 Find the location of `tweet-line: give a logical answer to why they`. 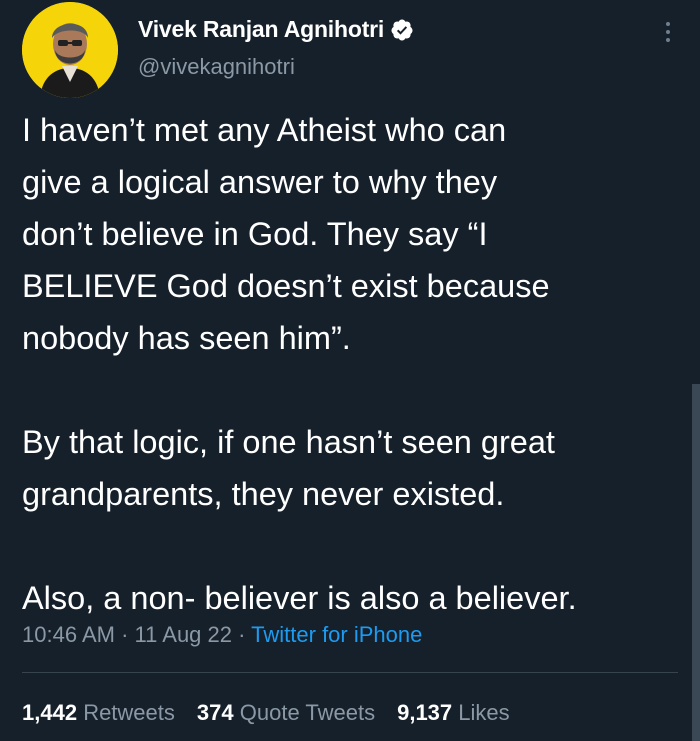

tweet-line: give a logical answer to why they is located at coordinates (260, 182).